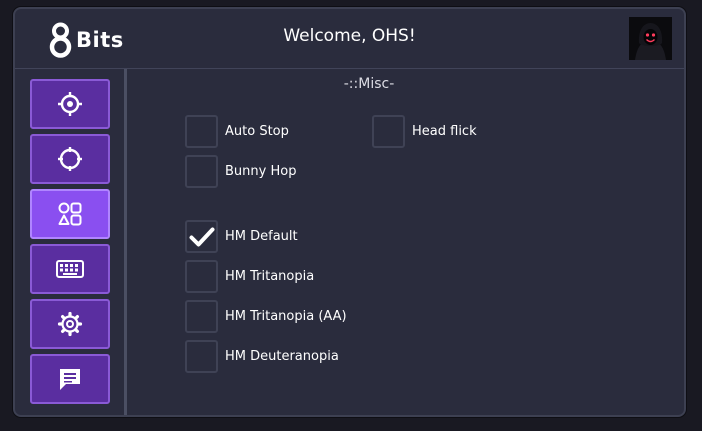 Image resolution: width=702 pixels, height=431 pixels. I want to click on option-bunny-hop: Bunny Hop, so click(240, 171).